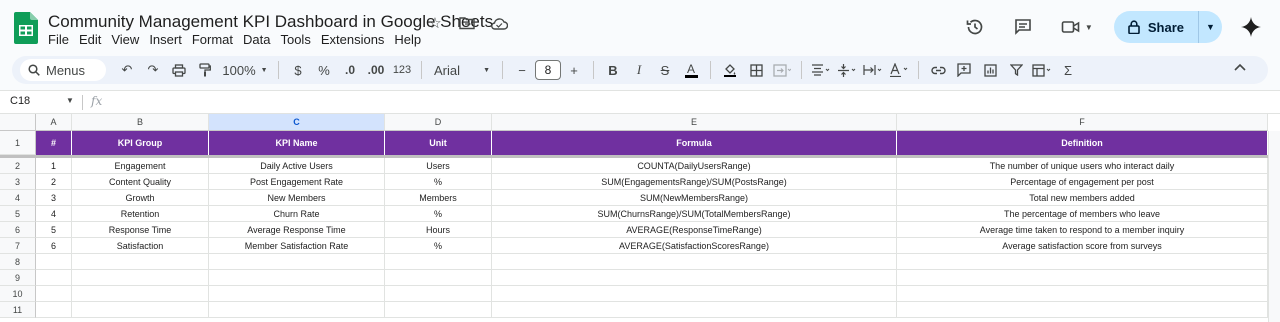 The height and width of the screenshot is (322, 1280). Describe the element at coordinates (1082, 294) in the screenshot. I see `cell-f10` at that location.